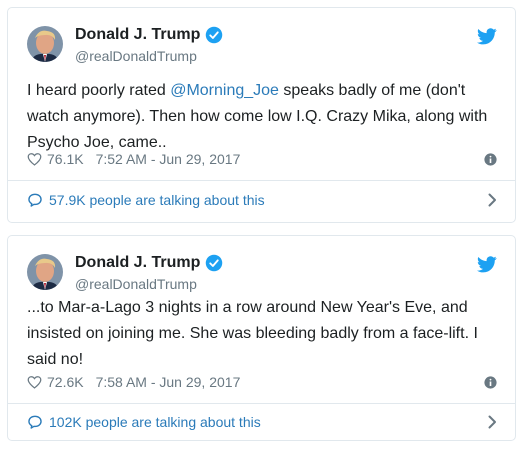 Image resolution: width=523 pixels, height=450 pixels. I want to click on like-count: 76.1K, so click(65, 159).